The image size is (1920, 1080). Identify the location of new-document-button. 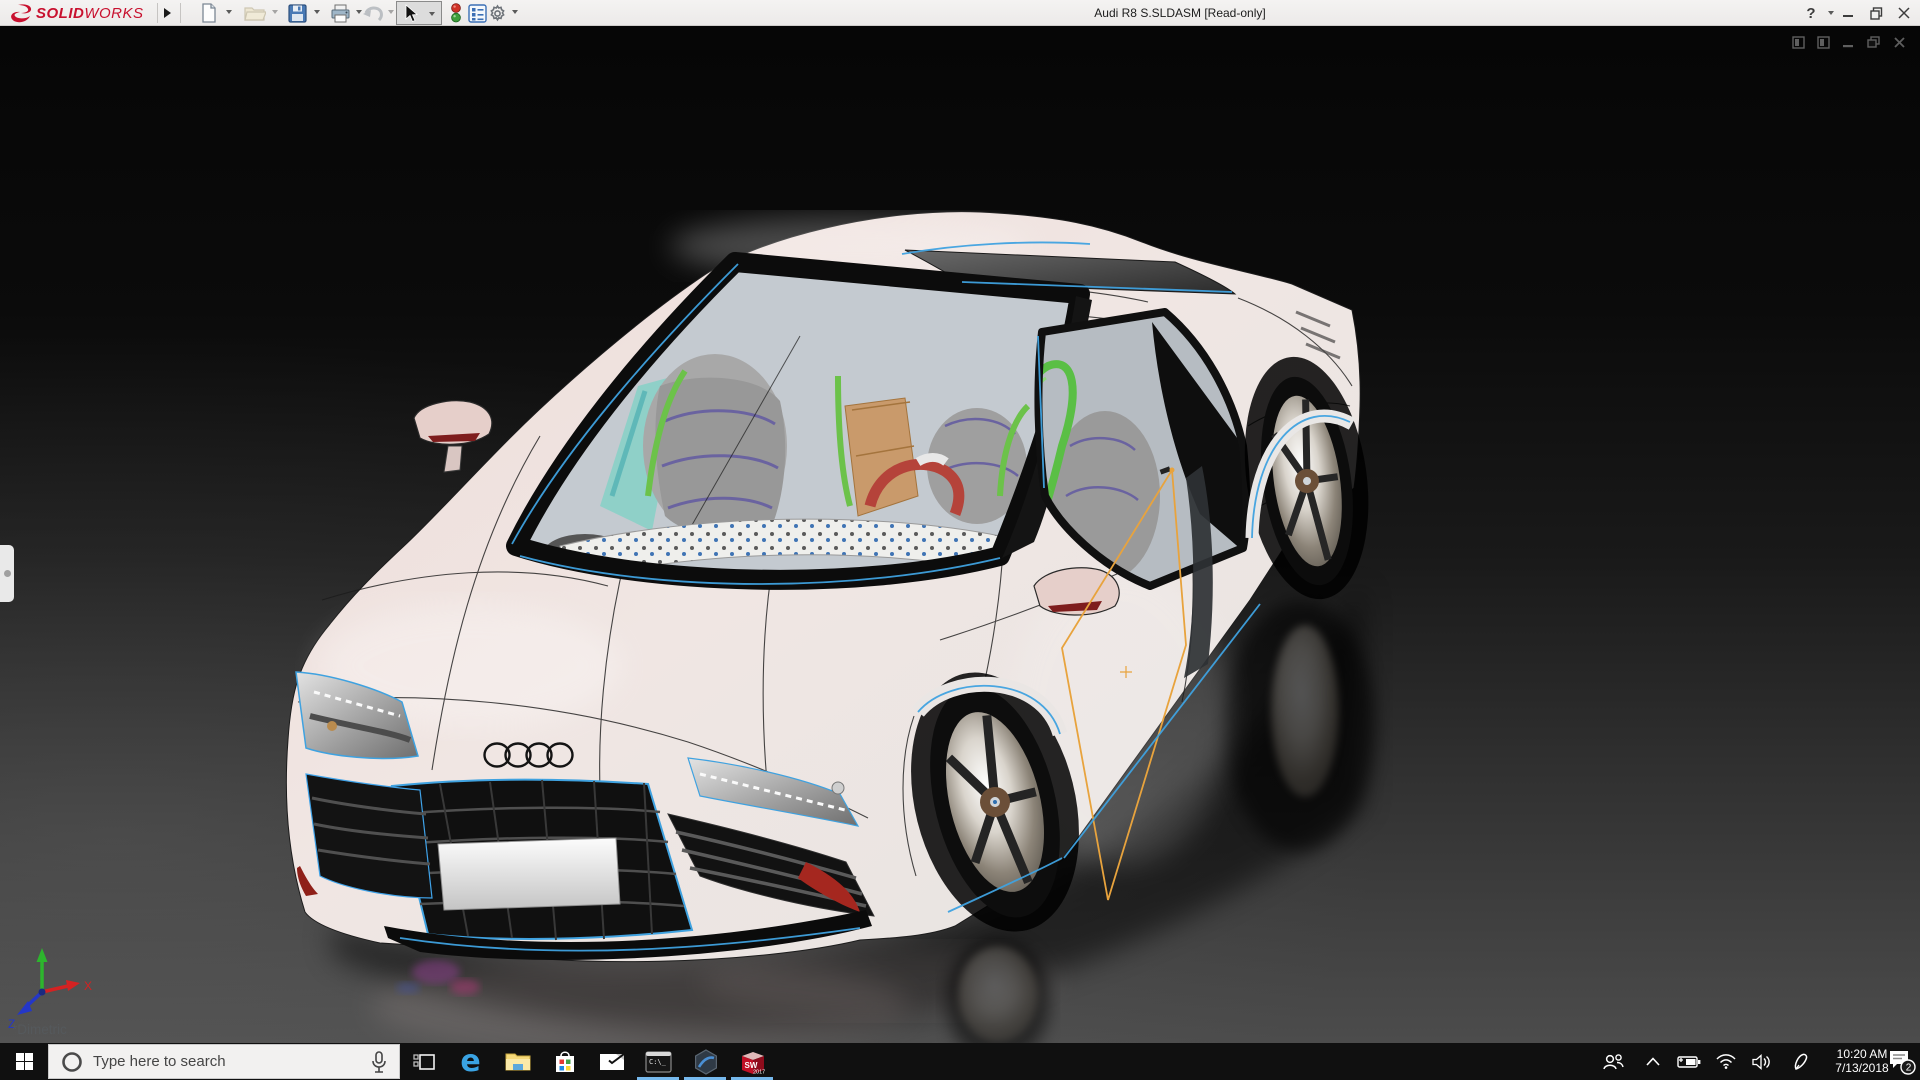
(209, 13).